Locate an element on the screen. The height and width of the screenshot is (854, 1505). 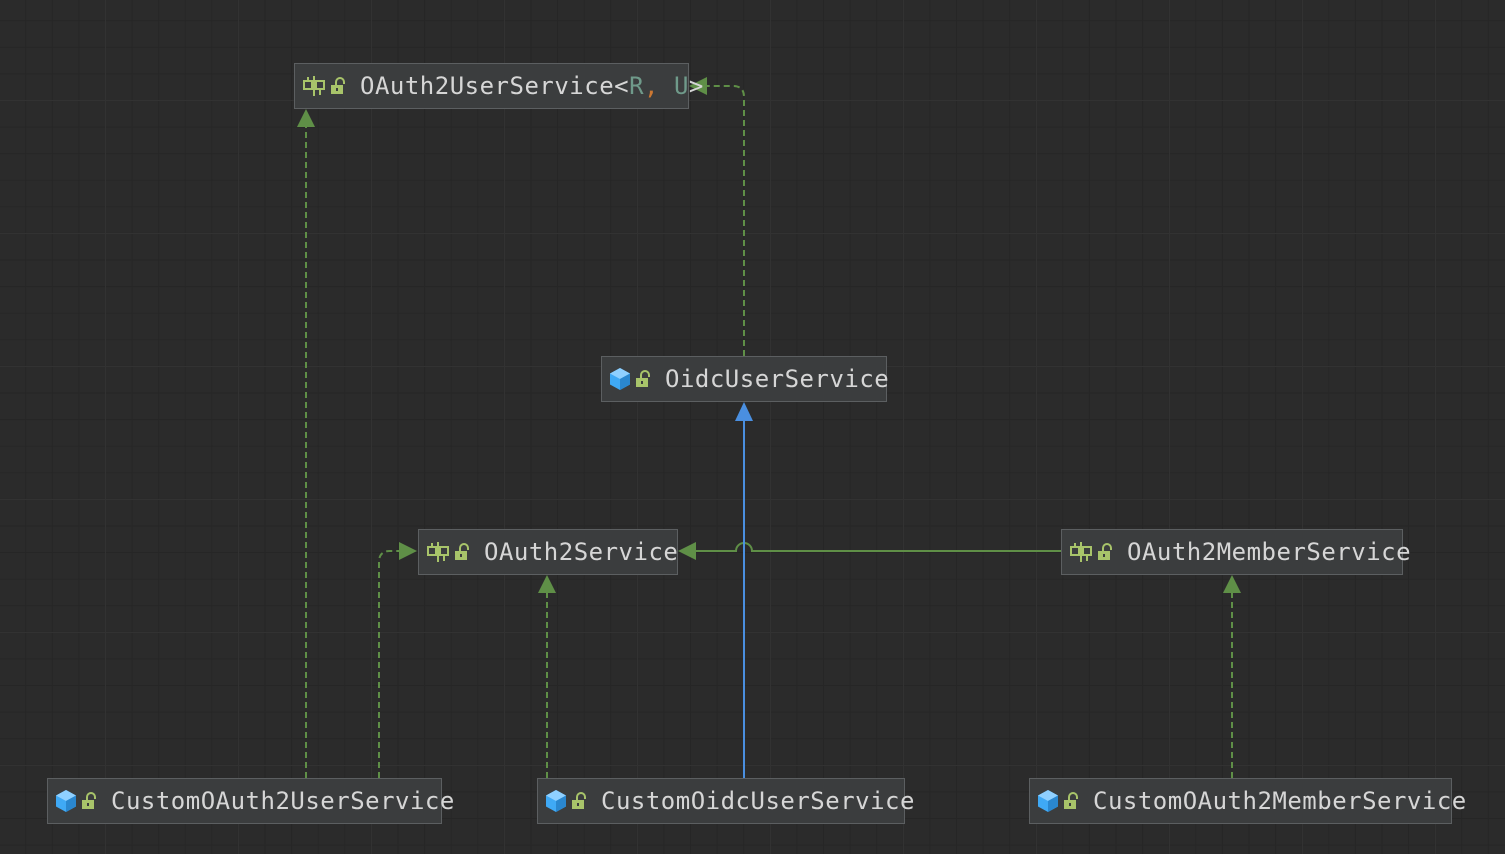
node-custom-oauth2-member-service: CustomOAuth2MemberService is located at coordinates (1247, 801).